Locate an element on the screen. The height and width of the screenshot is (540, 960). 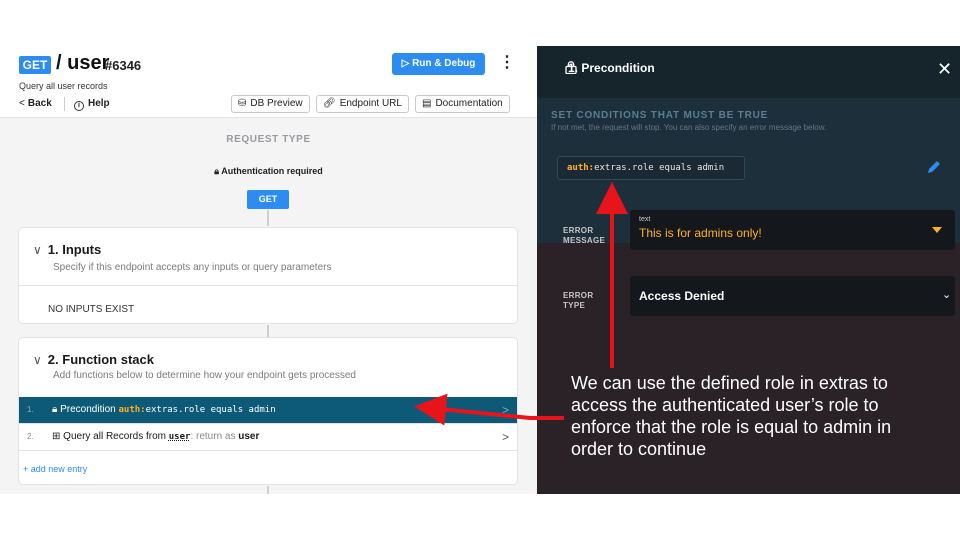
add-entry-label: add new entry is located at coordinates (59, 469).